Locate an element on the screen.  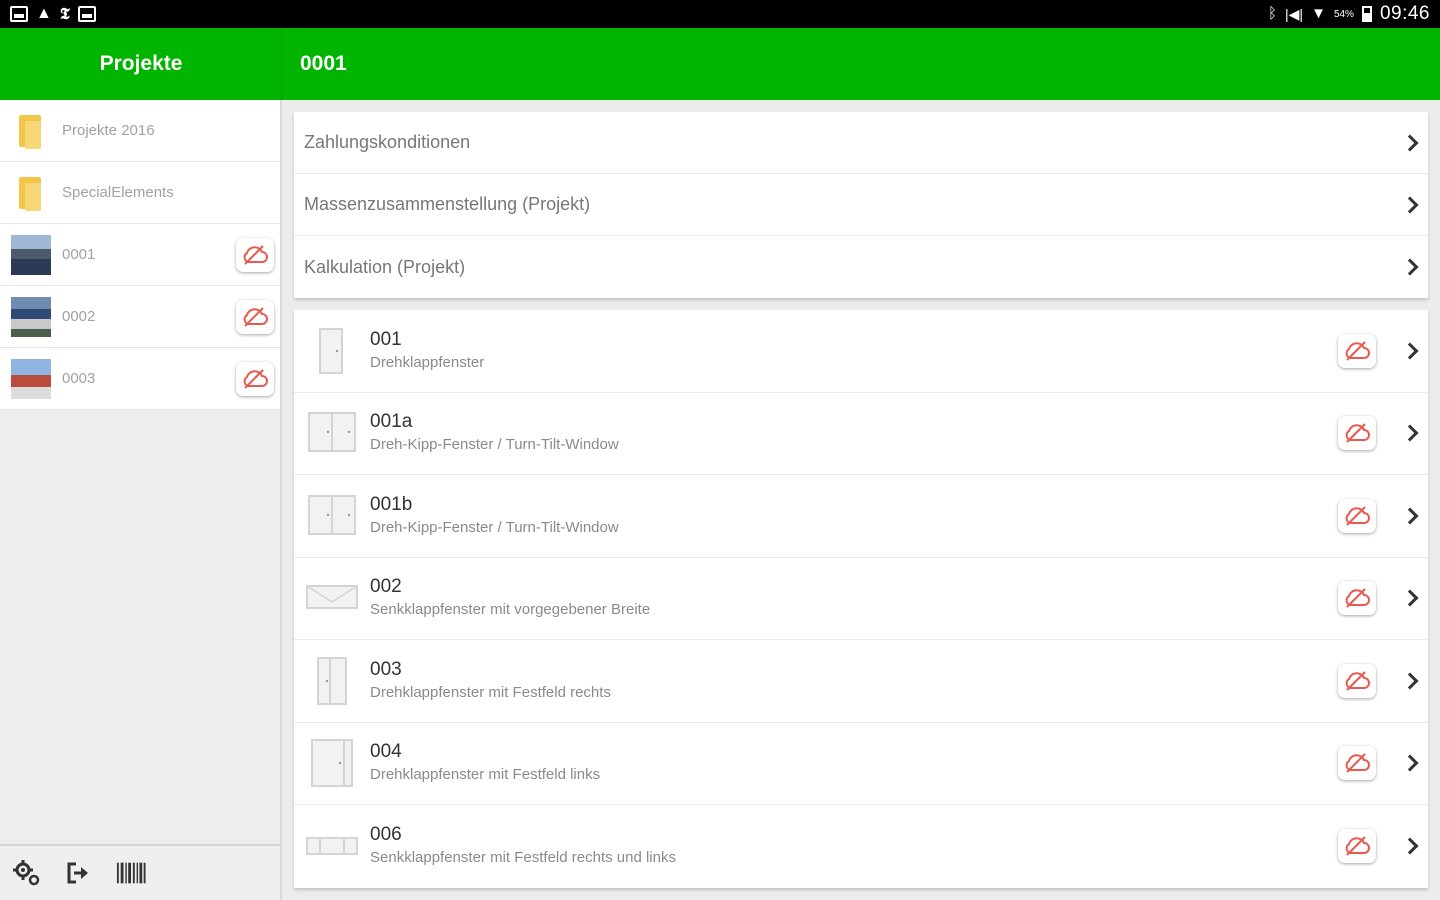
sidebar-item-label: Projekte 2016 is located at coordinates (108, 130).